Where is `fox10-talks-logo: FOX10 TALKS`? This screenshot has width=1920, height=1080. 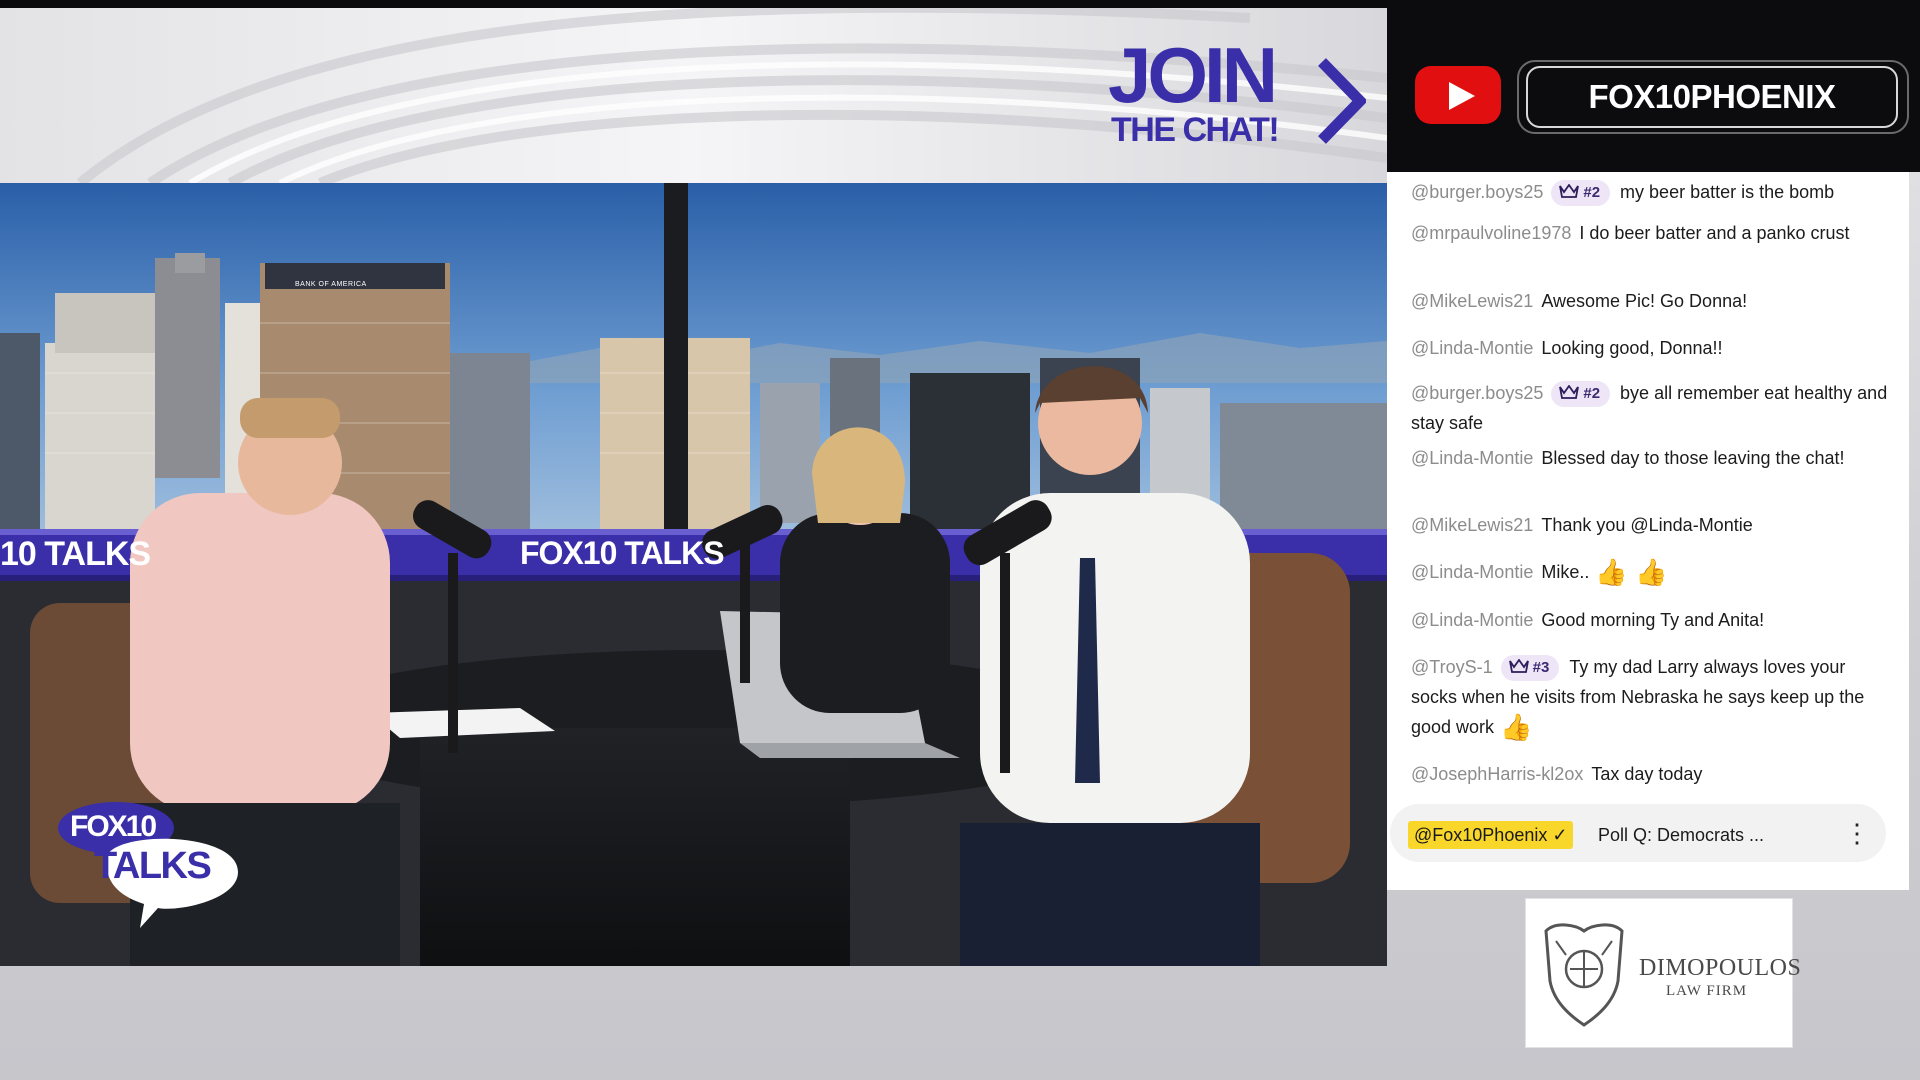
fox10-talks-logo: FOX10 TALKS is located at coordinates (153, 865).